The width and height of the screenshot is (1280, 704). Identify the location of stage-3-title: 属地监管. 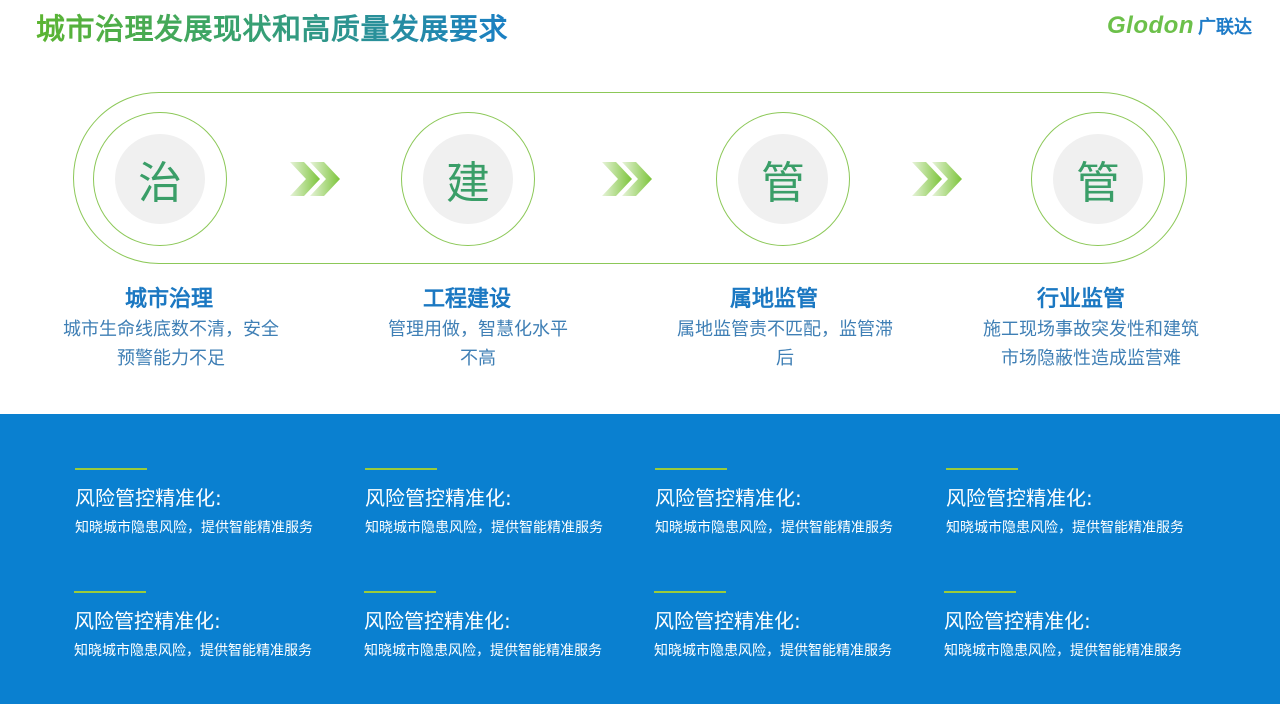
(773, 299).